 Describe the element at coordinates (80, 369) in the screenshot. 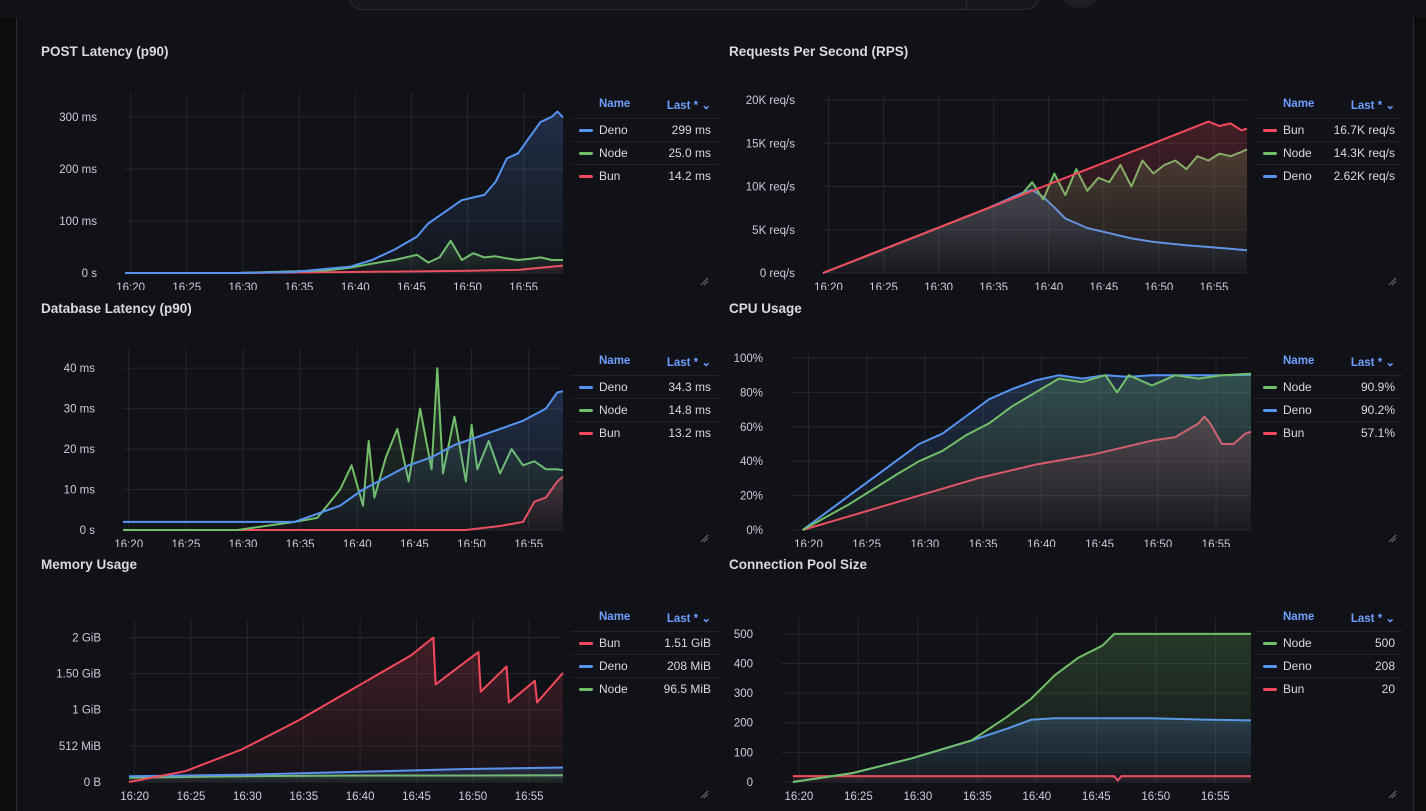

I see `y-tick-label: 40 ms` at that location.